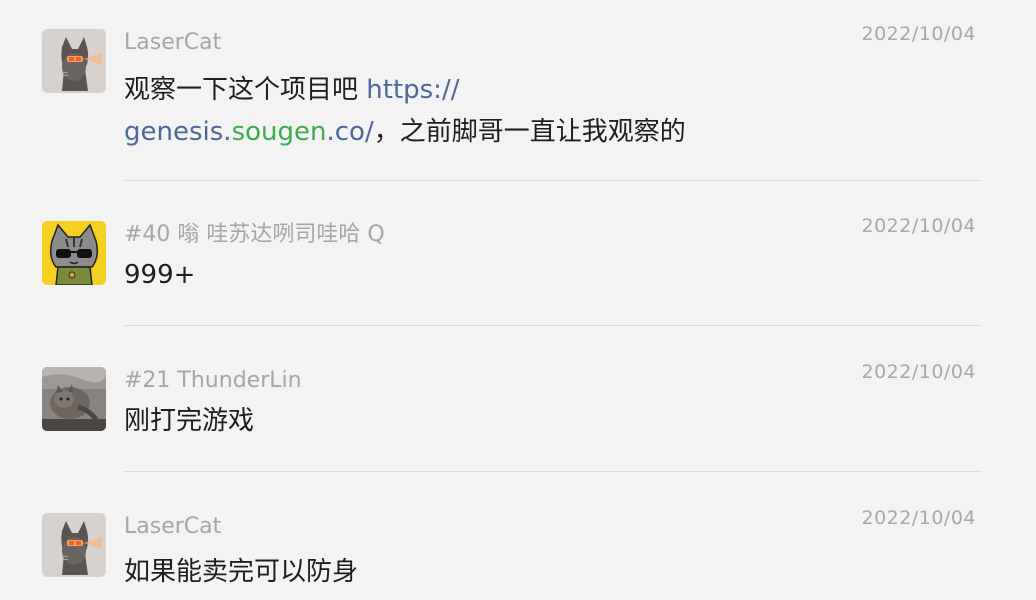  I want to click on message-text: 刚打完游戏, so click(189, 421).